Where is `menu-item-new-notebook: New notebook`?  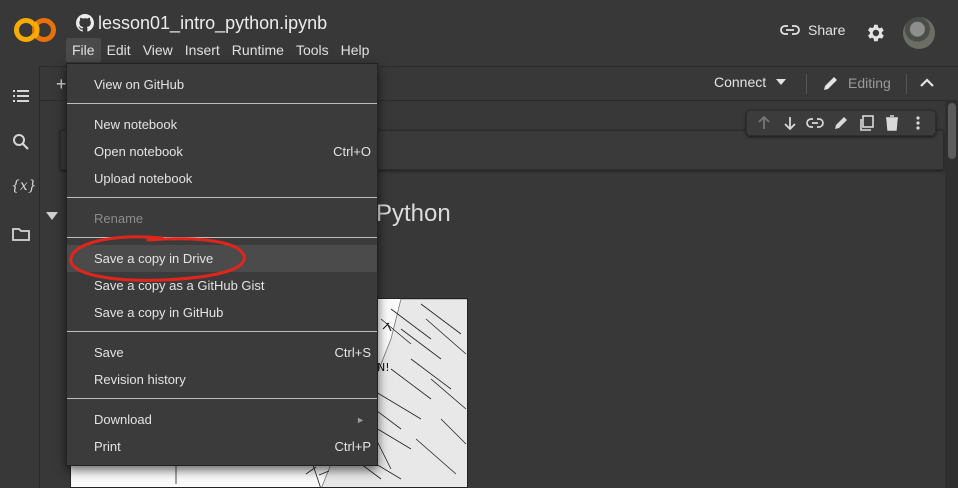
menu-item-new-notebook: New notebook is located at coordinates (222, 124).